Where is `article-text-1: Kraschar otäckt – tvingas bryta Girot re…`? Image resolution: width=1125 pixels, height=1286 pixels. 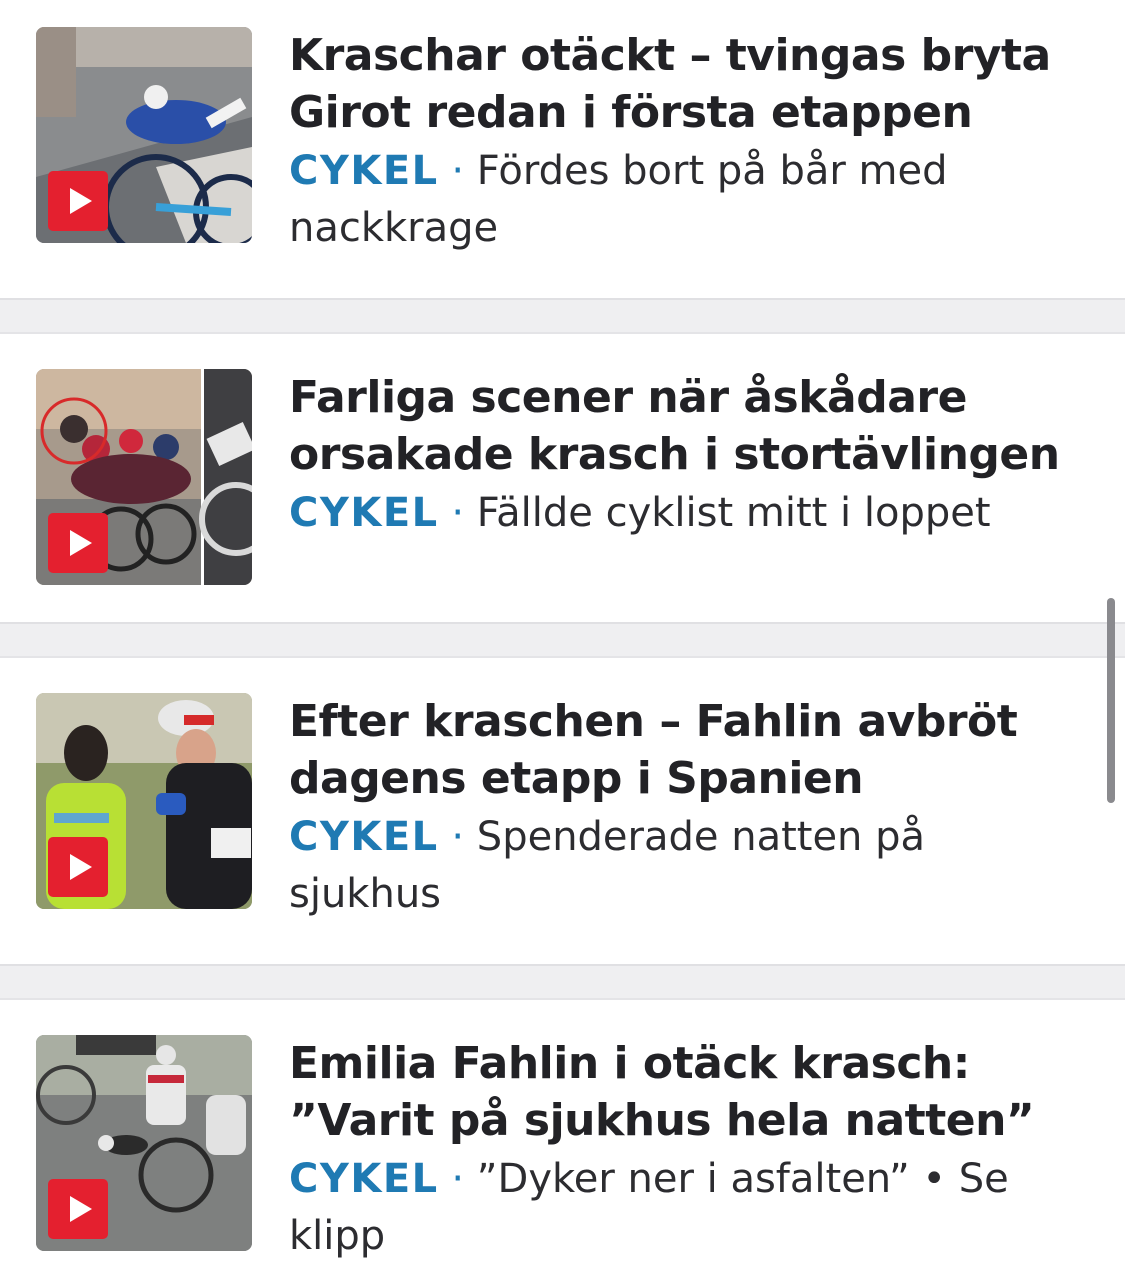 article-text-1: Kraschar otäckt – tvingas bryta Girot re… is located at coordinates (689, 142).